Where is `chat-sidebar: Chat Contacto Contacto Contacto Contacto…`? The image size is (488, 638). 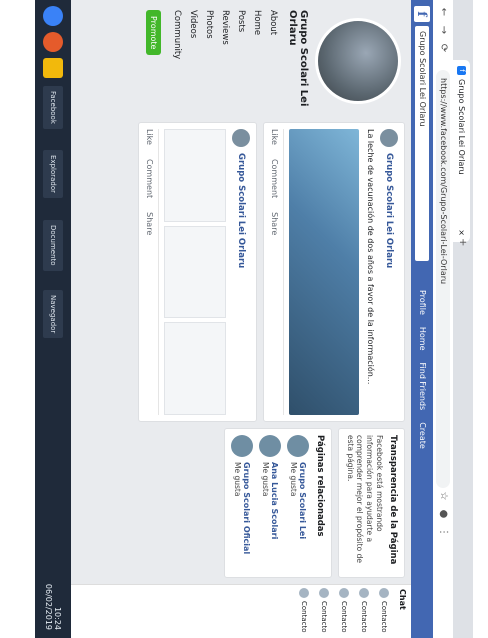 chat-sidebar: Chat Contacto Contacto Contacto Contacto… is located at coordinates (241, 611).